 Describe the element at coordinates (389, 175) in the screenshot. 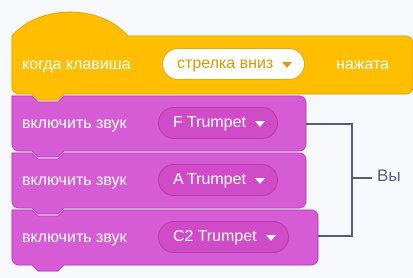

I see `bracket-annotation: Вы` at that location.